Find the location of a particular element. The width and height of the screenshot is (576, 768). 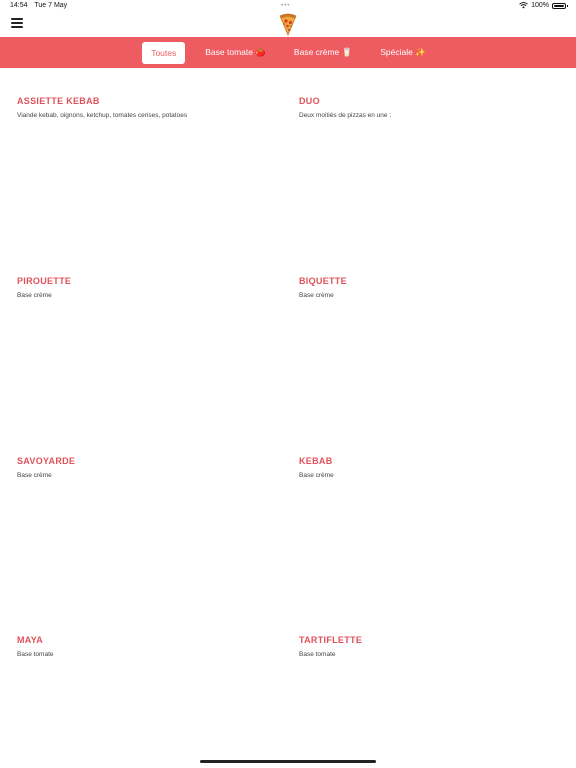

pizza-name: TARTIFLETTE is located at coordinates (331, 640).